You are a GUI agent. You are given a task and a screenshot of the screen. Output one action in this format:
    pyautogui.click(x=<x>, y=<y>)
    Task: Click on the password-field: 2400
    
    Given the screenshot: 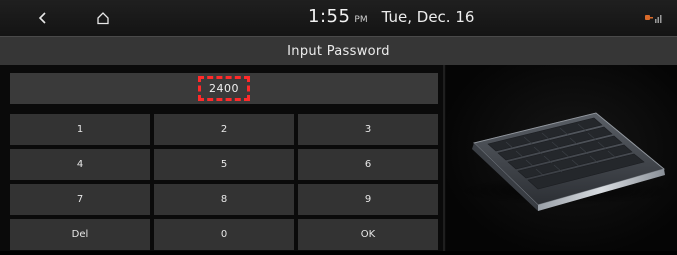 What is the action you would take?
    pyautogui.click(x=224, y=88)
    